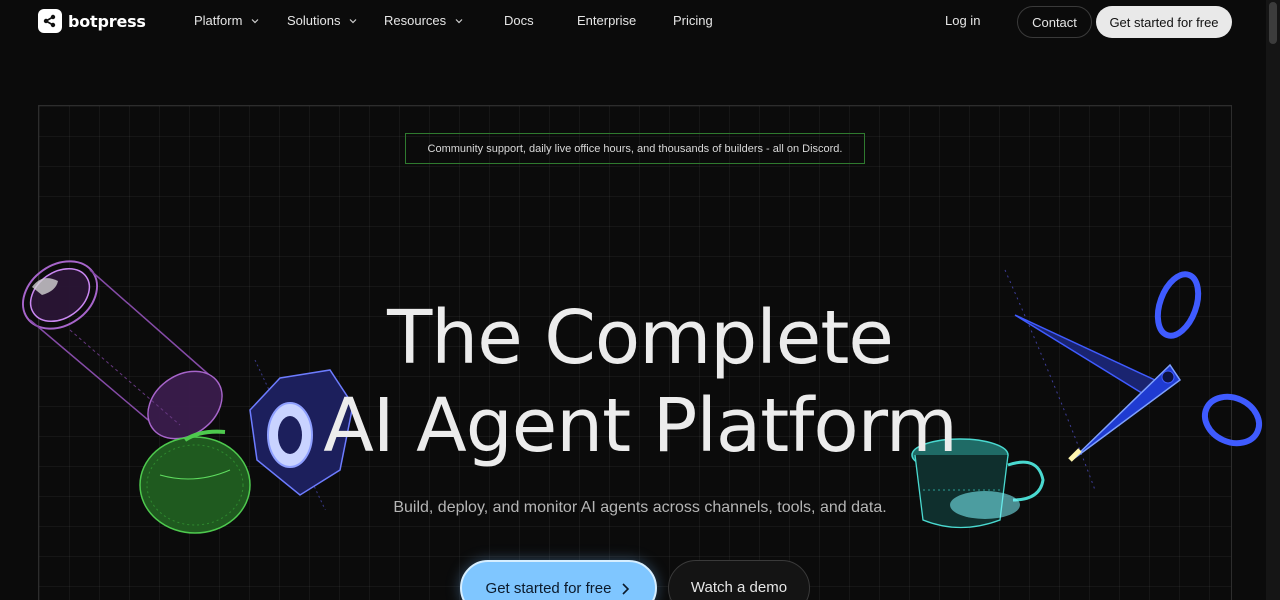 This screenshot has width=1280, height=600. I want to click on brand-logo: botpress, so click(92, 21).